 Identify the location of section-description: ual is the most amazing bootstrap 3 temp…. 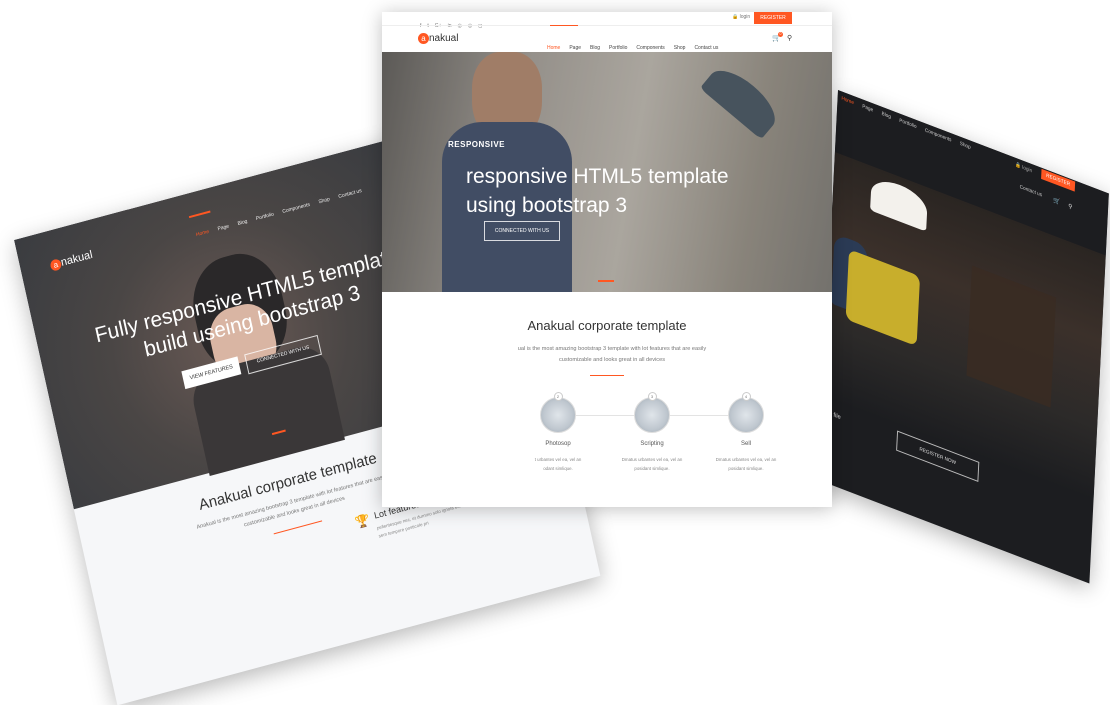
(612, 355).